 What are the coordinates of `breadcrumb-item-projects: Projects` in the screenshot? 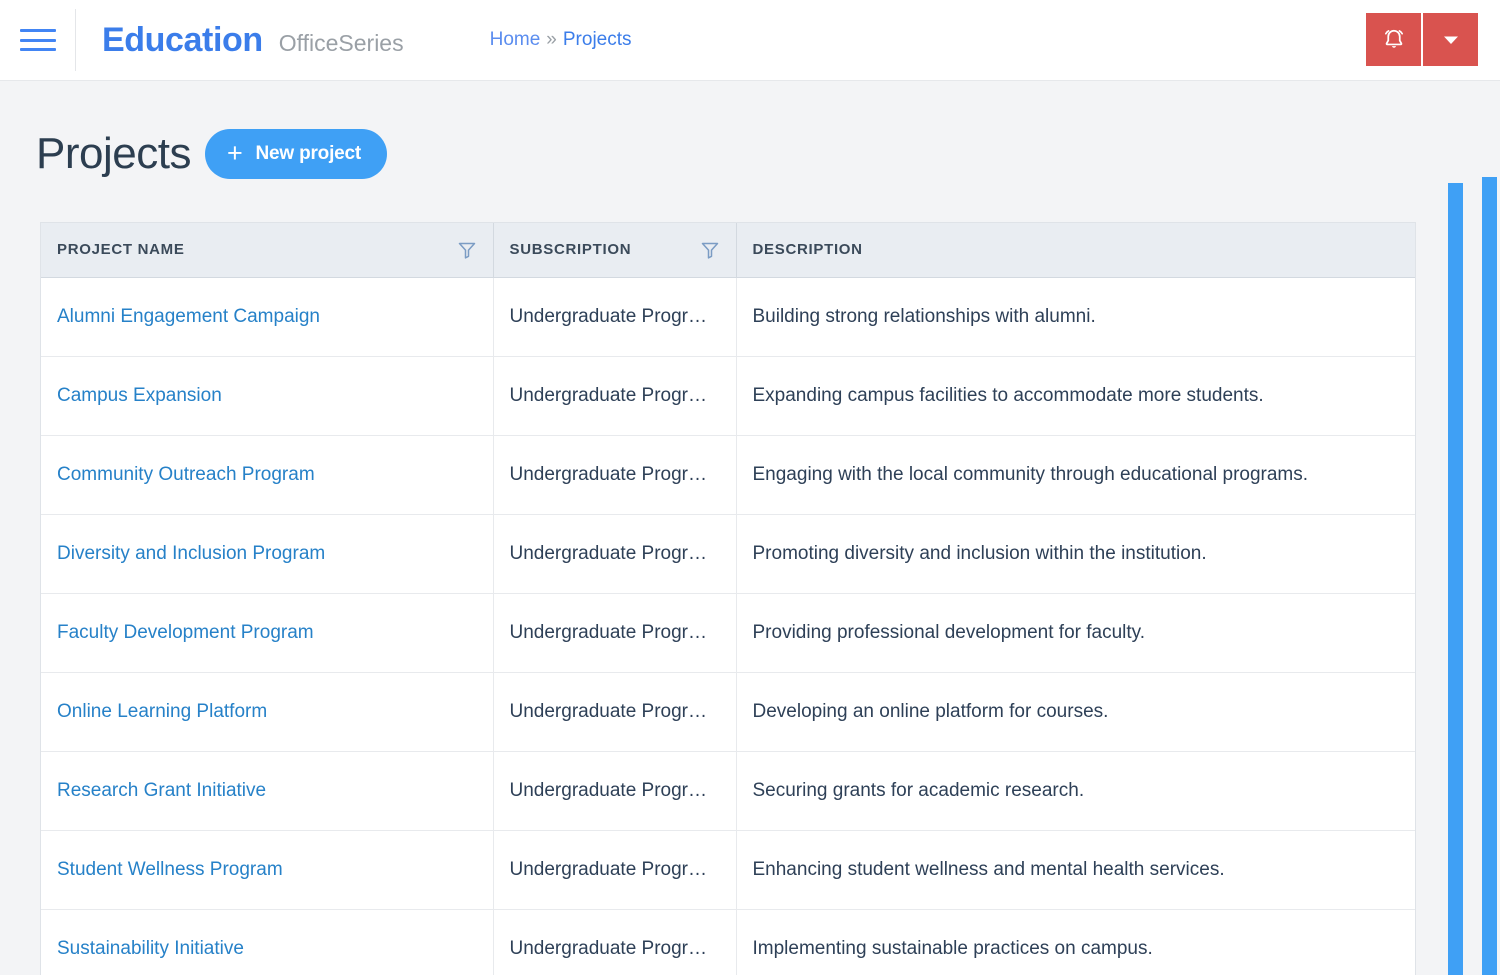 It's located at (597, 40).